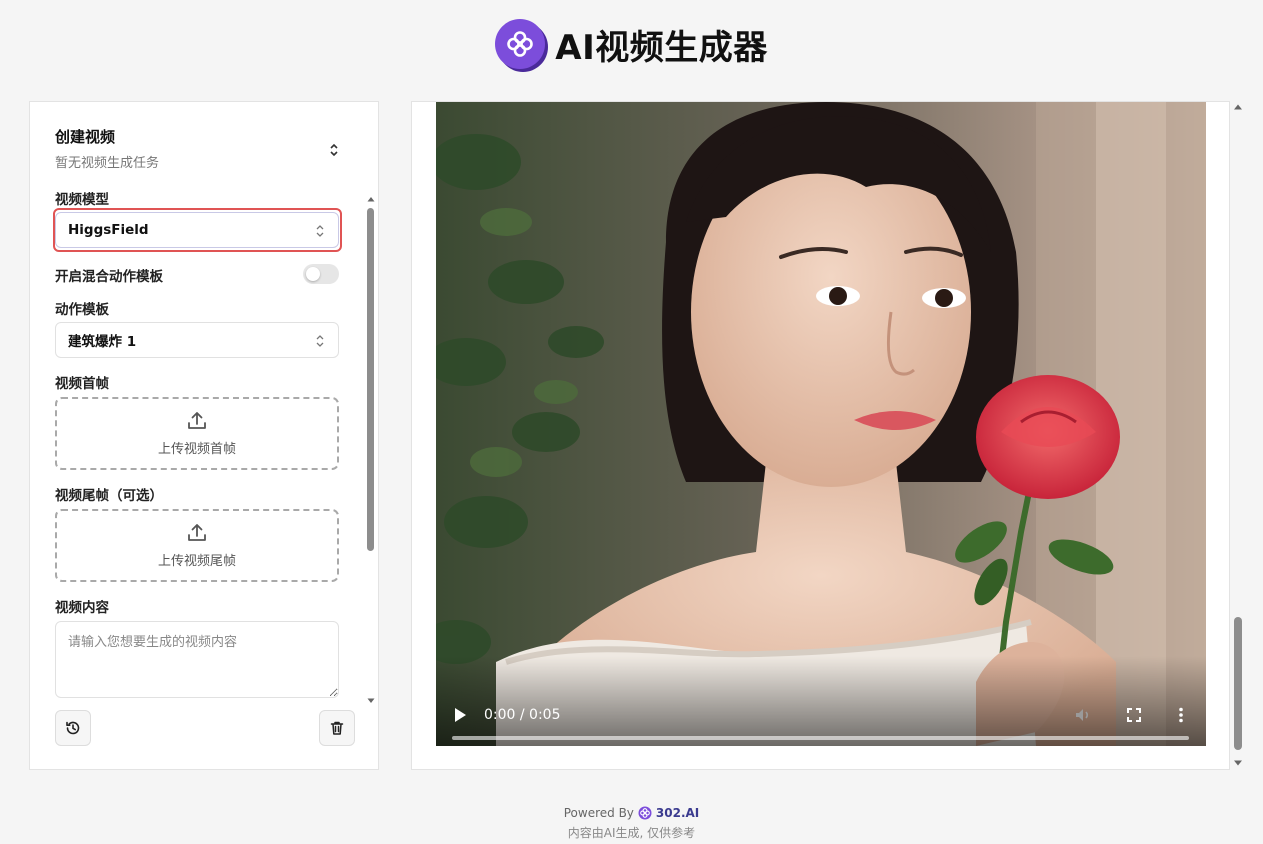 The width and height of the screenshot is (1263, 844). I want to click on brand-logo-icon, so click(645, 813).